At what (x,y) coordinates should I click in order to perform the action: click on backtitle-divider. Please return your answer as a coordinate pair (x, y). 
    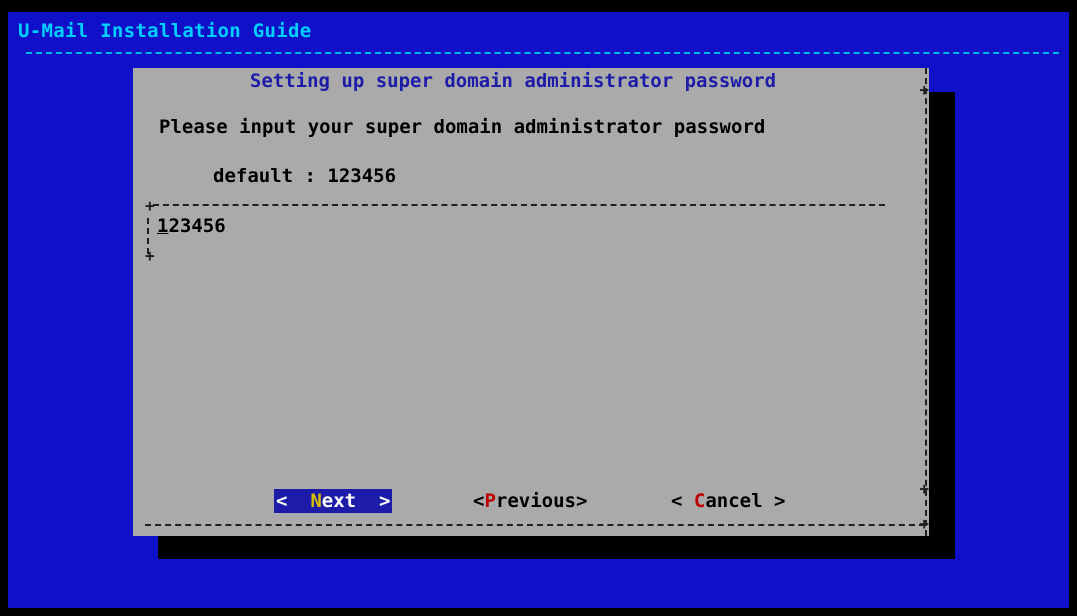
    Looking at the image, I should click on (542, 53).